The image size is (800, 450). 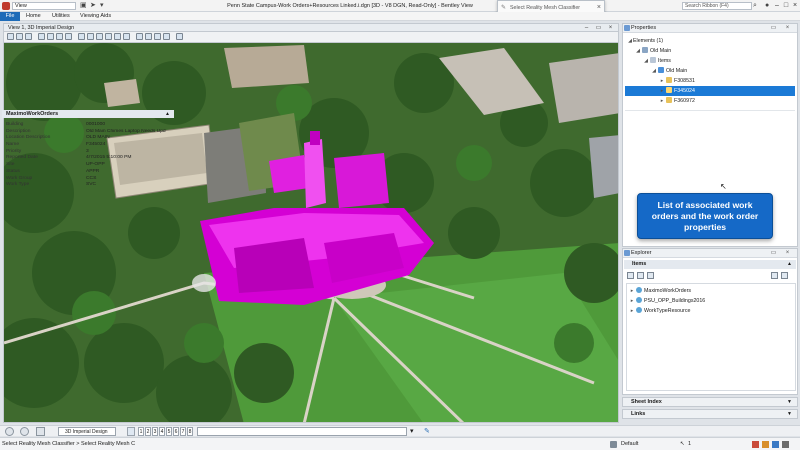 What do you see at coordinates (86, 158) in the screenshot?
I see `property-row: Reported Date 4/7/2015 5:10:00 PM` at bounding box center [86, 158].